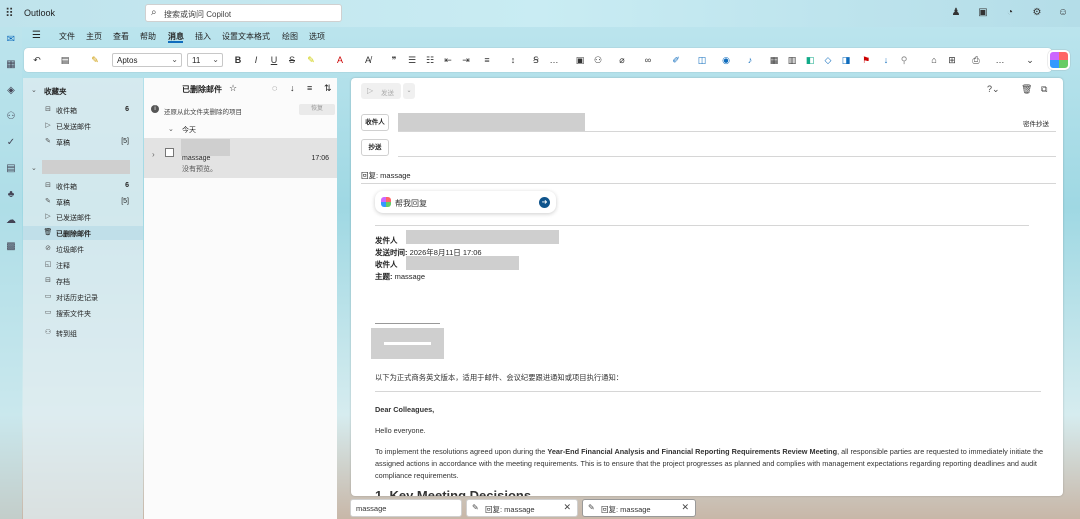 Image resolution: width=1080 pixels, height=519 pixels. I want to click on form-icon: ◨, so click(846, 60).